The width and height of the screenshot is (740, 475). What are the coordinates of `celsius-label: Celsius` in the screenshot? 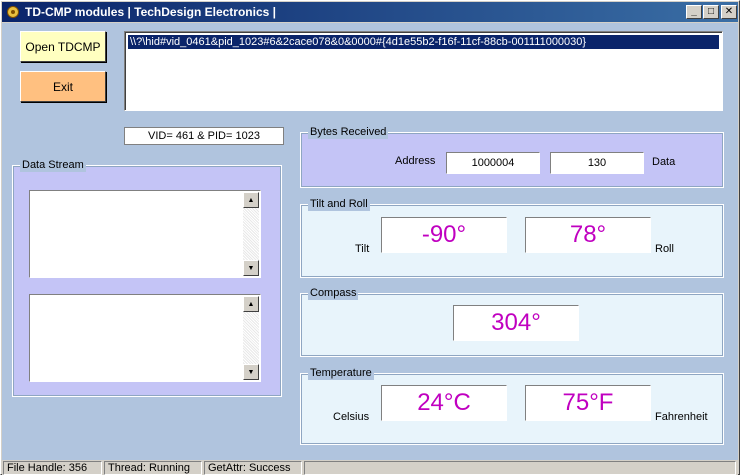 It's located at (351, 417).